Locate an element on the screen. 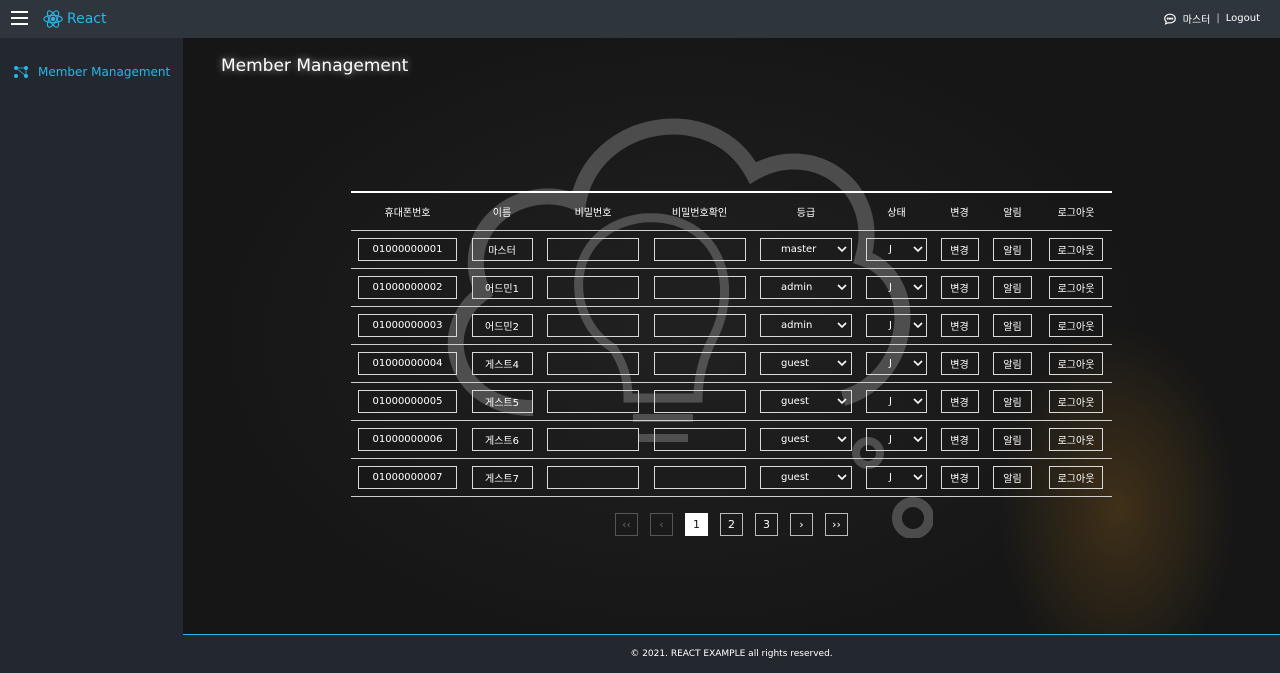  name-field: 마스터 is located at coordinates (502, 249).